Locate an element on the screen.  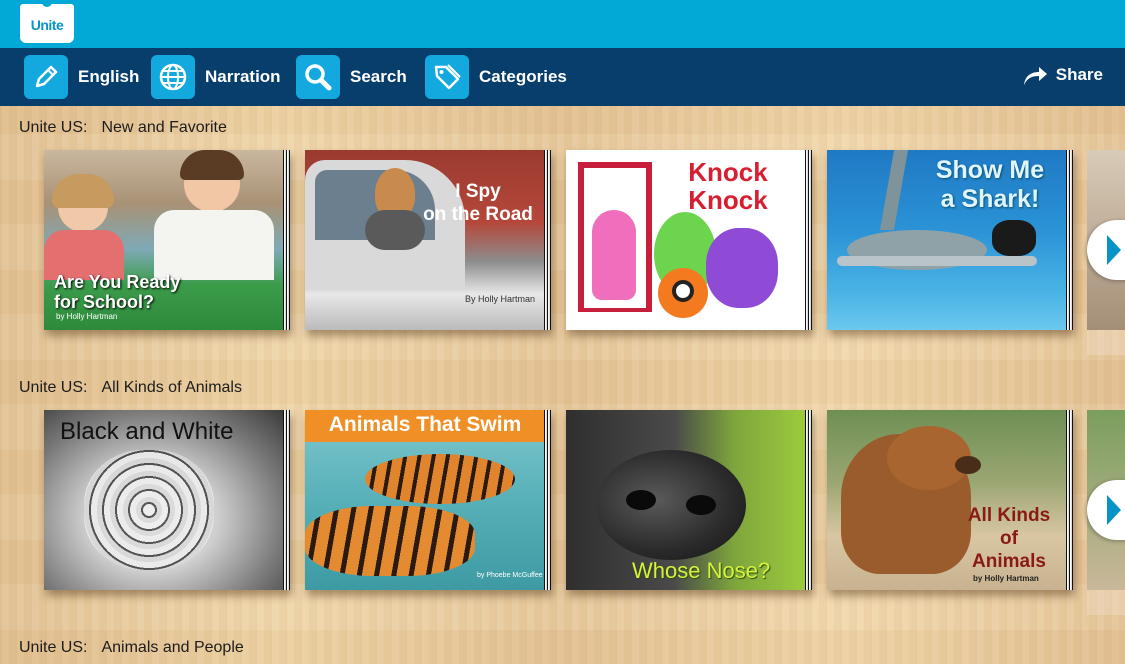
book-title-line1: Show Me is located at coordinates (990, 170).